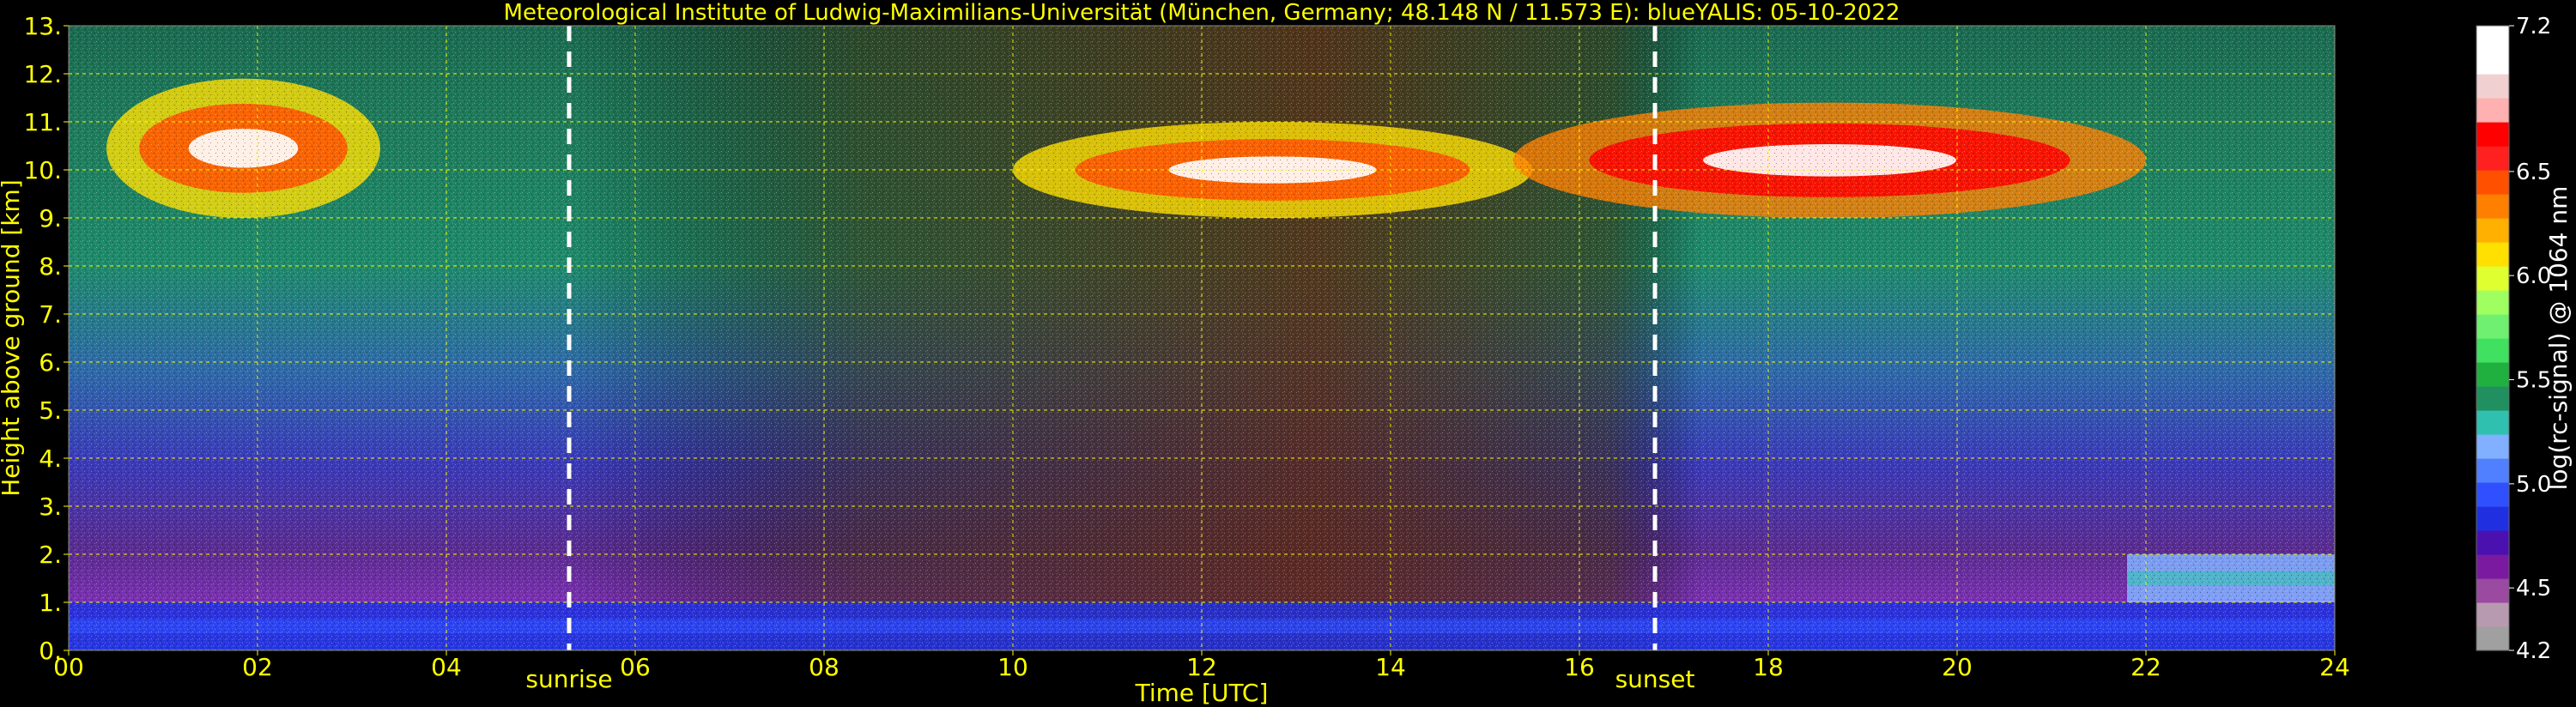  I want to click on y-tick-label: 4., so click(50, 459).